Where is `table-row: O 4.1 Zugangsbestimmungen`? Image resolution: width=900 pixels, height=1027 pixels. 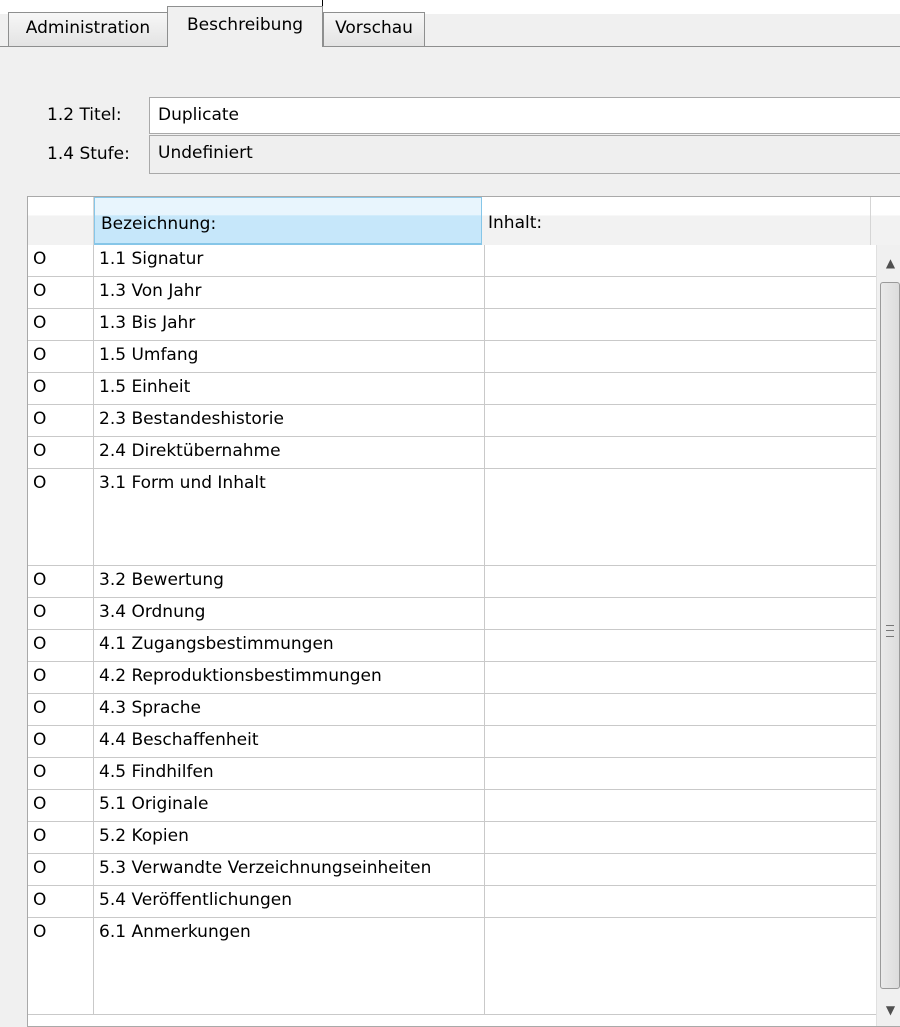
table-row: O 4.1 Zugangsbestimmungen is located at coordinates (452, 646).